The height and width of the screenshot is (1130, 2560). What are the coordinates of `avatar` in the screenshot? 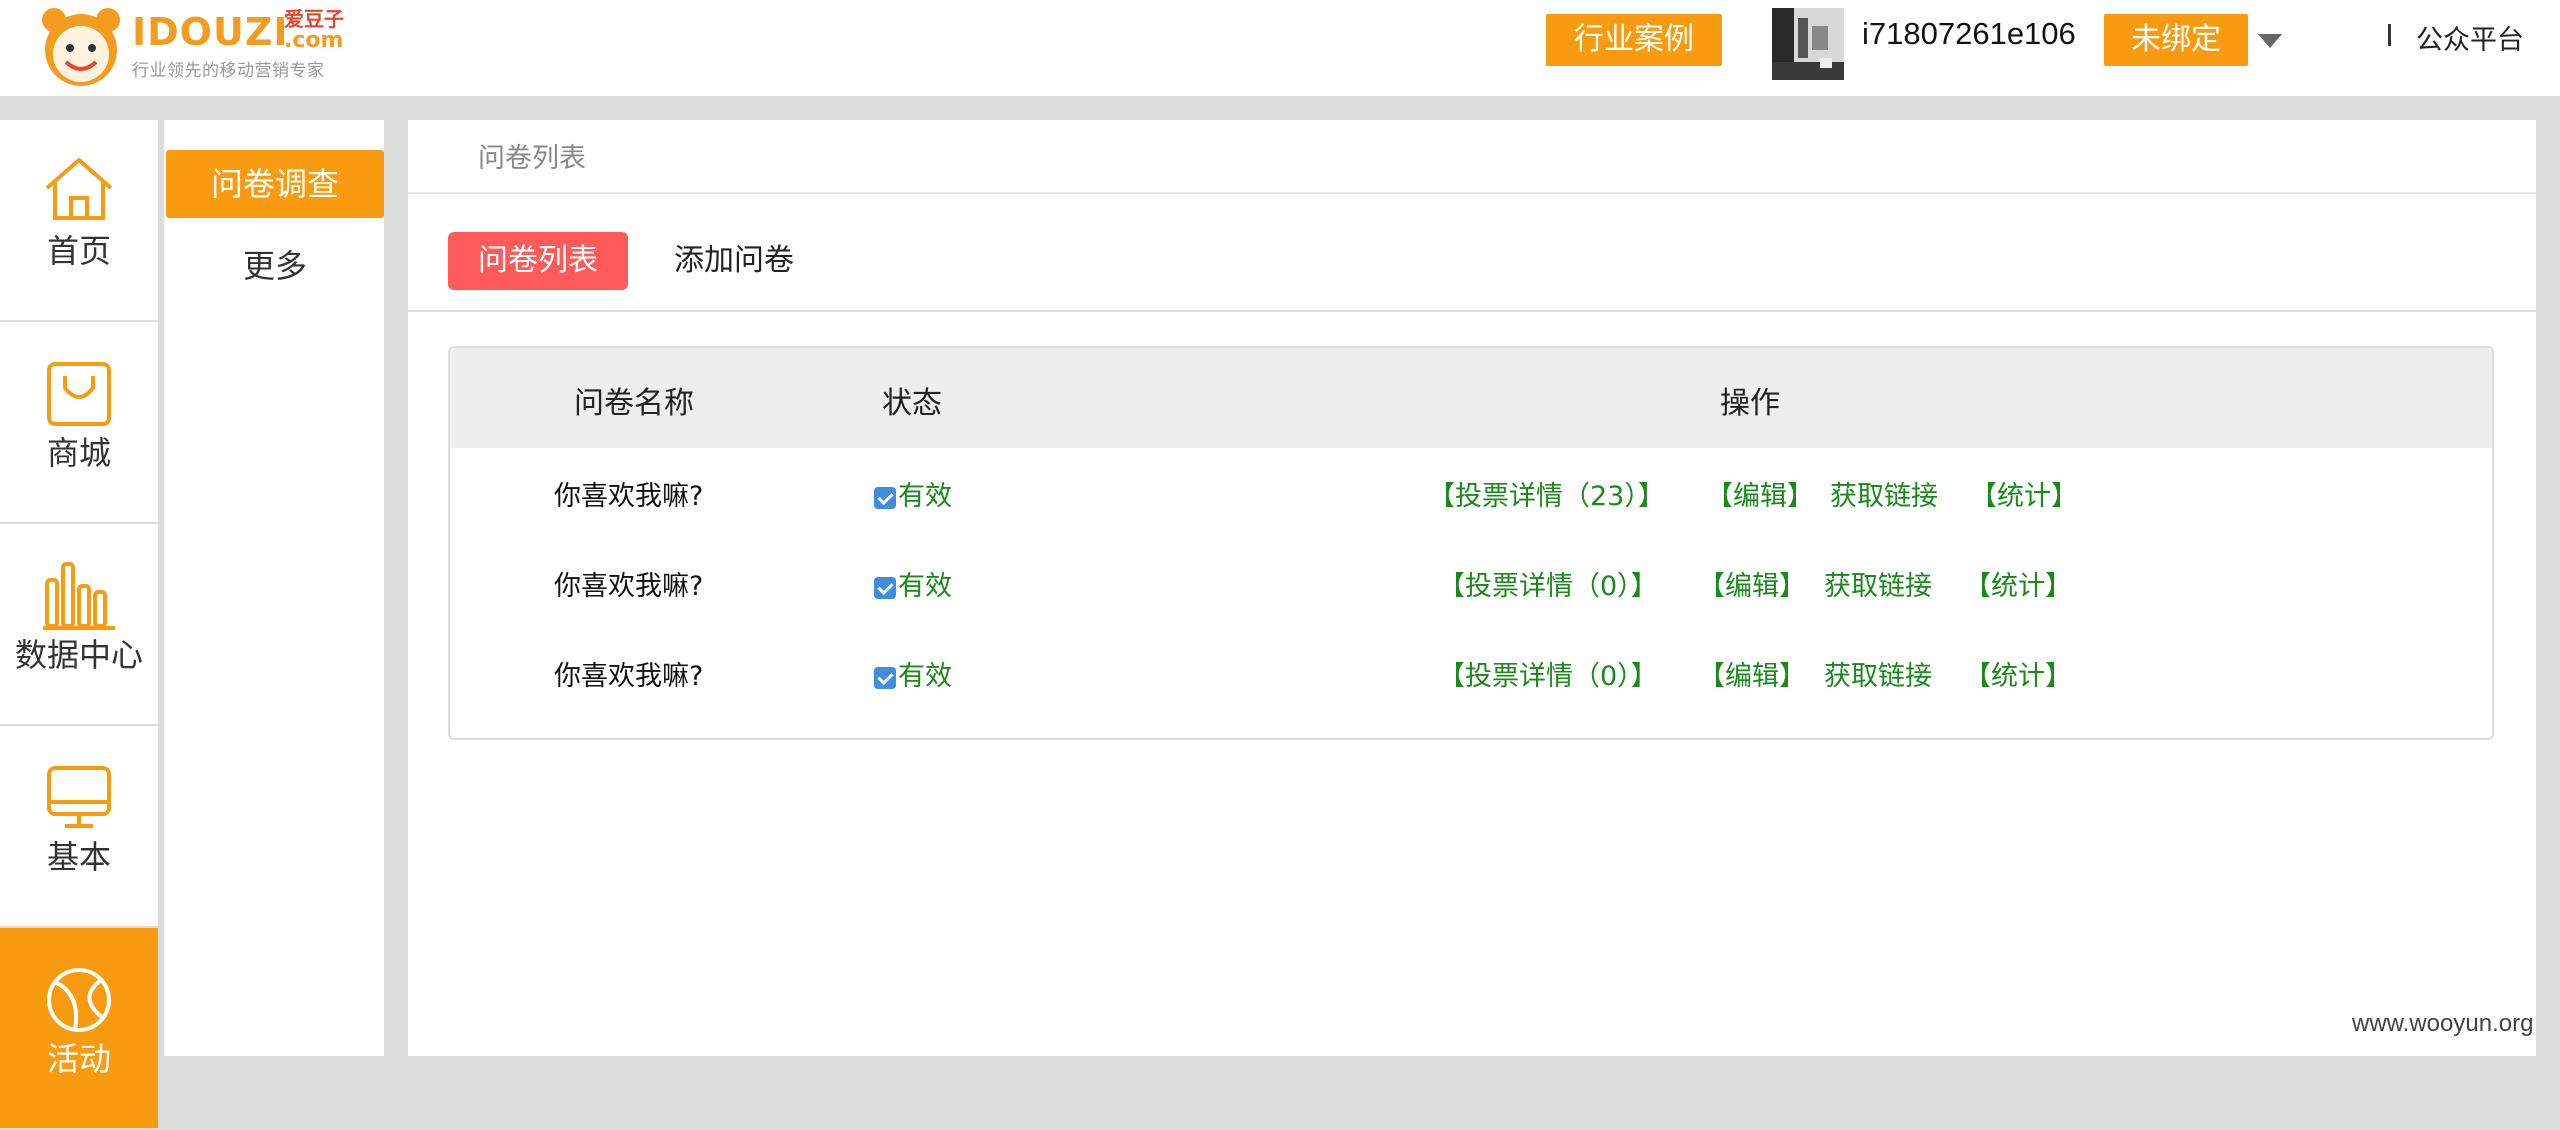 It's located at (1808, 44).